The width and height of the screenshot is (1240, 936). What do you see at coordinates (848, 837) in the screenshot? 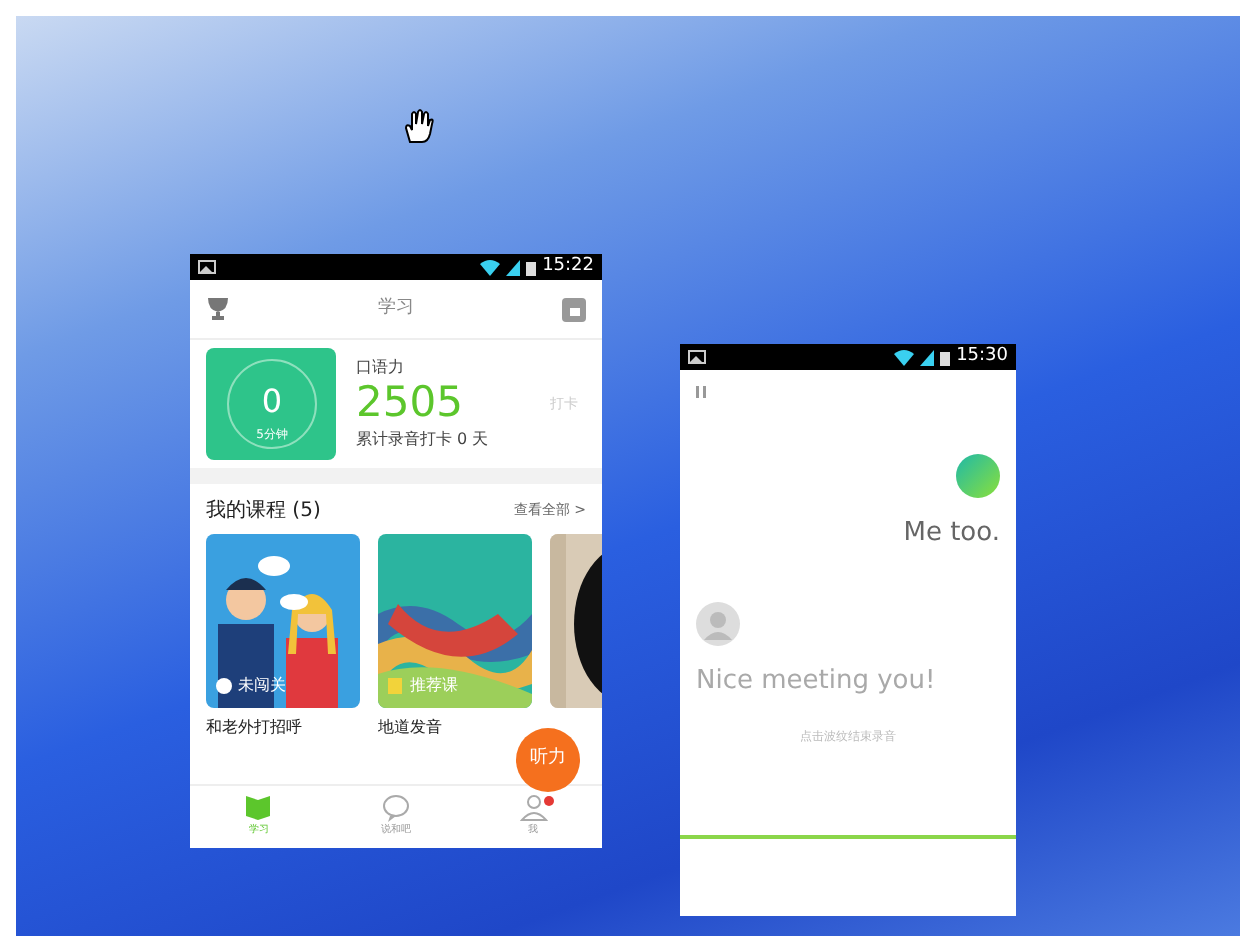
I see `waveform-line-icon` at bounding box center [848, 837].